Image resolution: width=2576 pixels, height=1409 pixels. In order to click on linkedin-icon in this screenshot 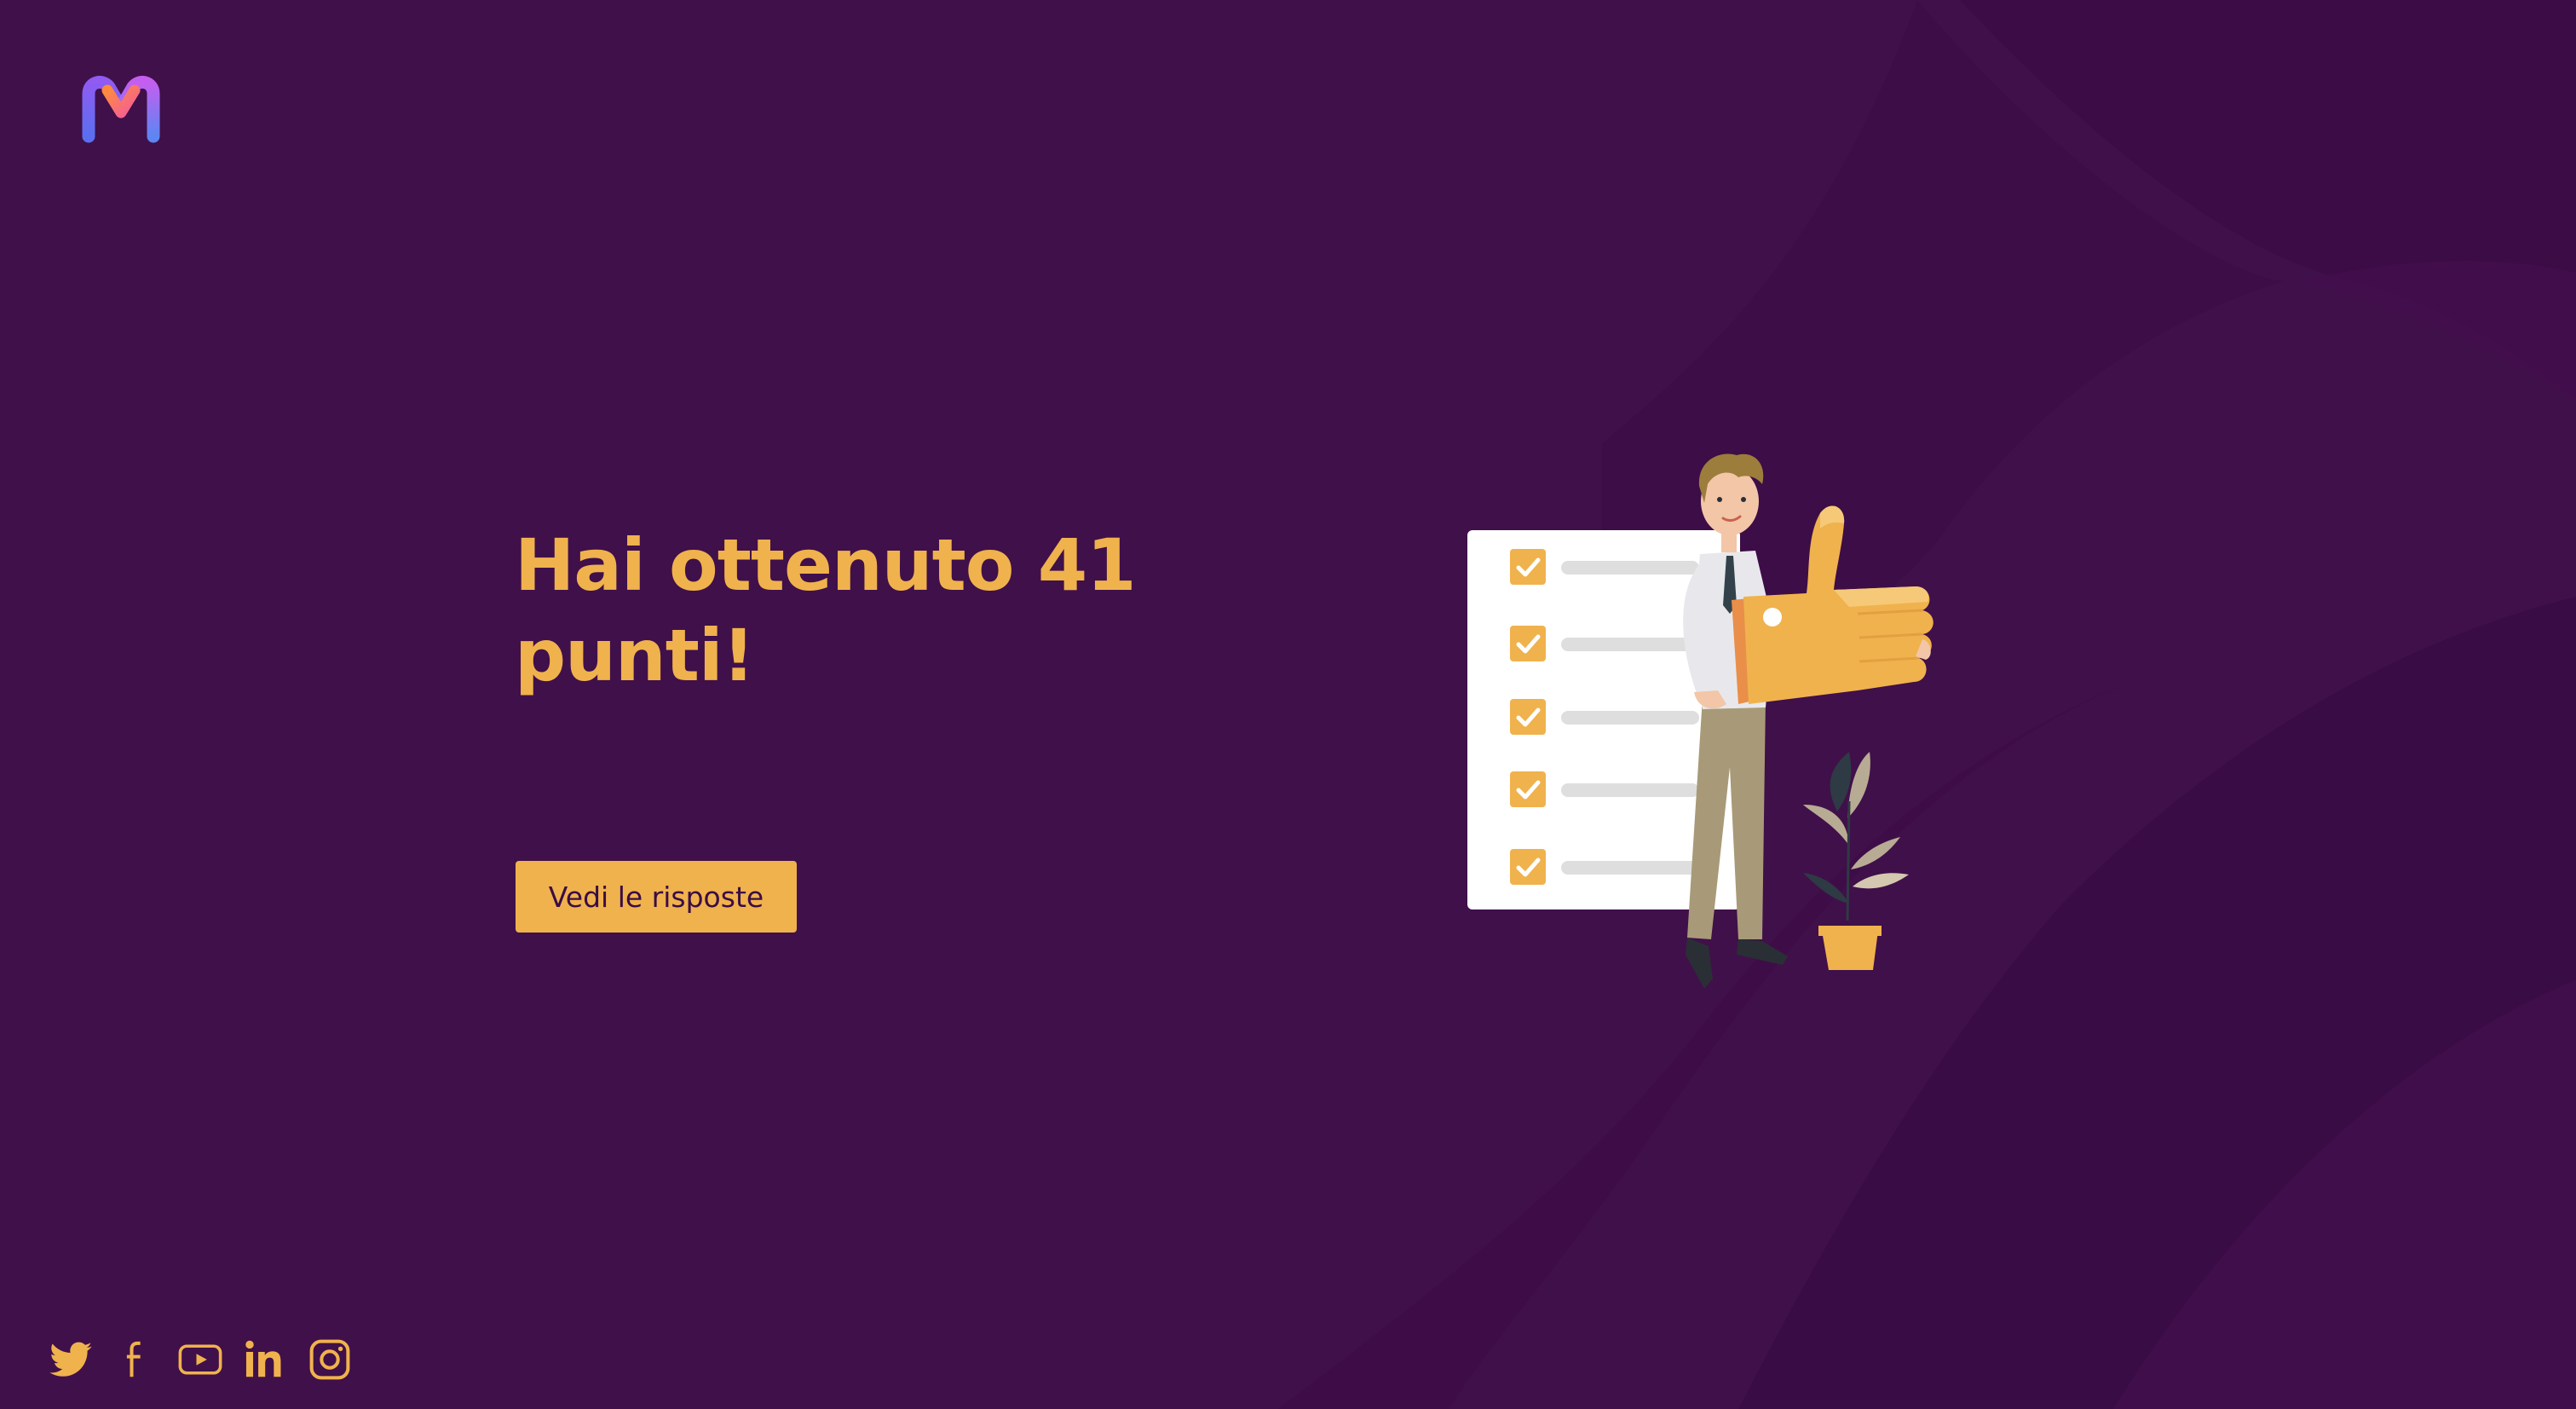, I will do `click(265, 1360)`.